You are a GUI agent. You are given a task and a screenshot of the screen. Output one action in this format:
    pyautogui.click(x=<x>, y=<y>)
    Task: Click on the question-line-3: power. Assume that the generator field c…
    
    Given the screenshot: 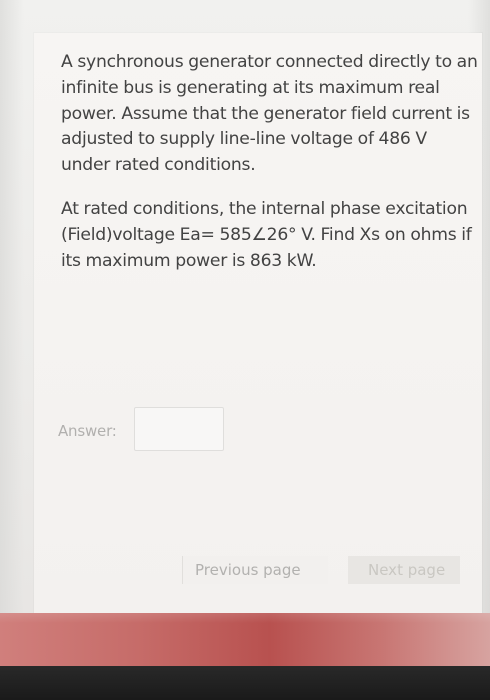 What is the action you would take?
    pyautogui.click(x=265, y=113)
    